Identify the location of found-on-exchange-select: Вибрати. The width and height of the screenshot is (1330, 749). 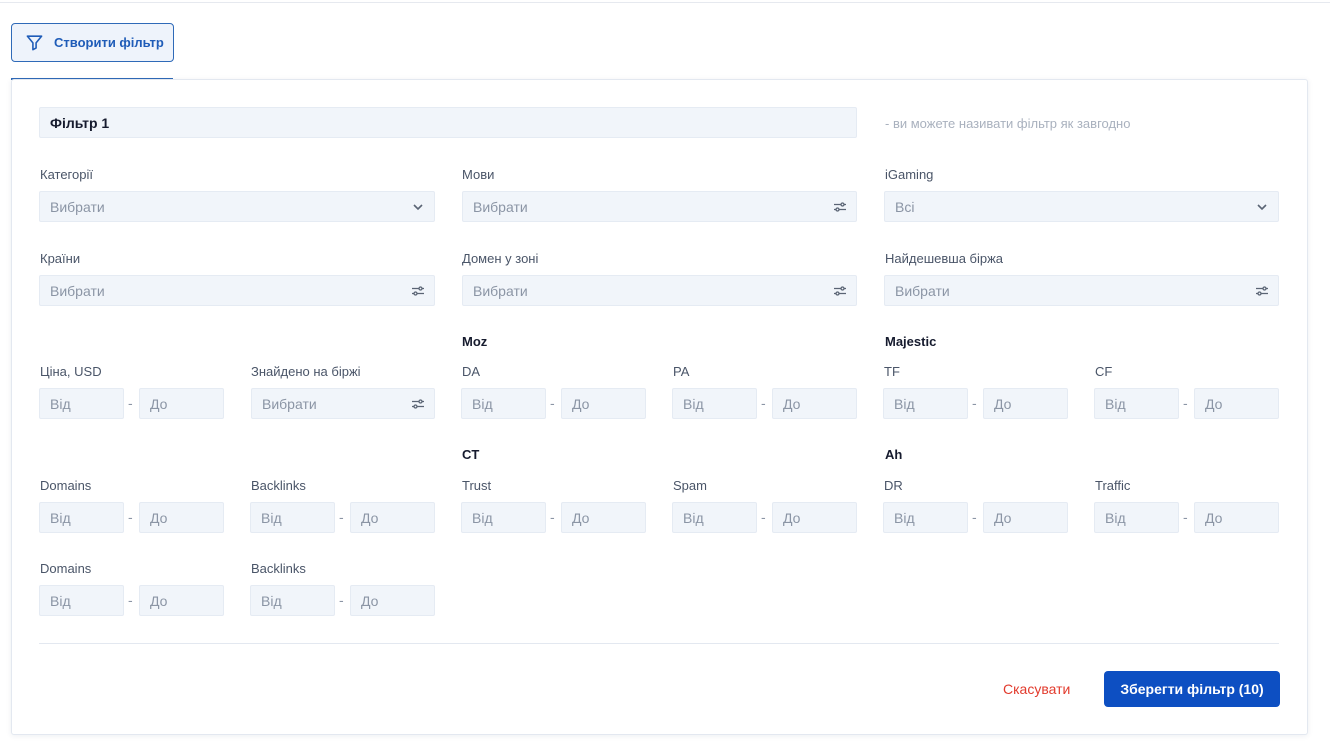
(343, 403).